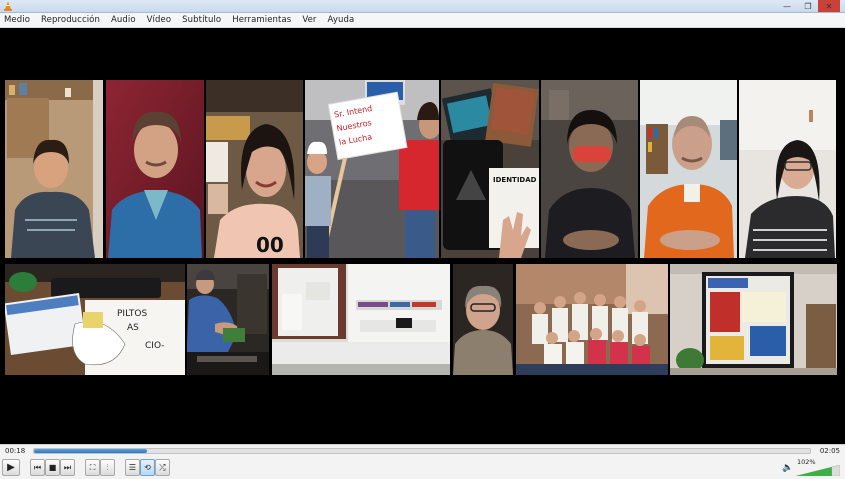  What do you see at coordinates (95, 319) in the screenshot?
I see `participant-tile-9: PILTOS AS CIO-` at bounding box center [95, 319].